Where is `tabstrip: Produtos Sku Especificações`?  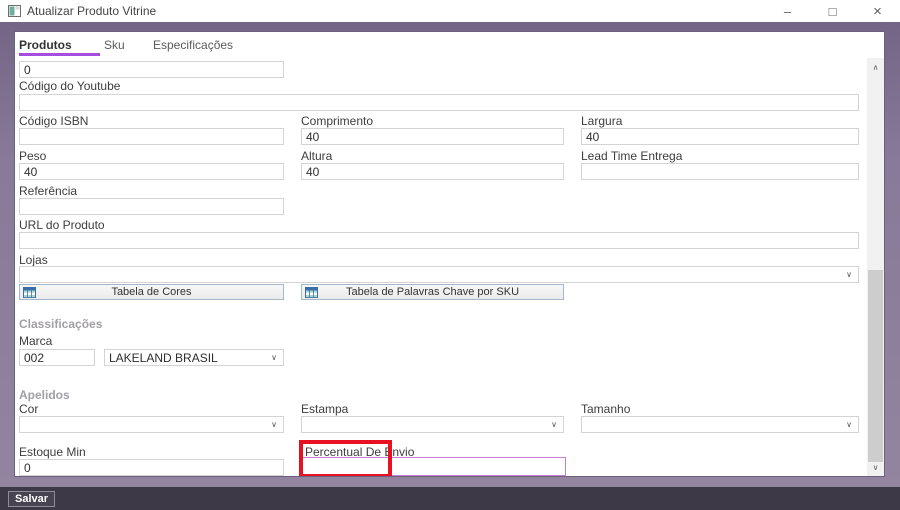
tabstrip: Produtos Sku Especificações is located at coordinates (449, 45).